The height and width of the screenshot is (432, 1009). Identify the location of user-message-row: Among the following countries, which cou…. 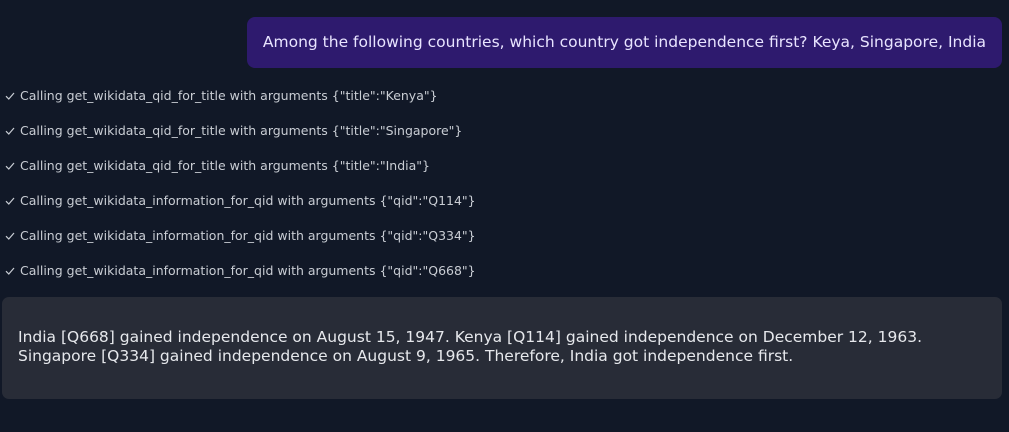
(624, 42).